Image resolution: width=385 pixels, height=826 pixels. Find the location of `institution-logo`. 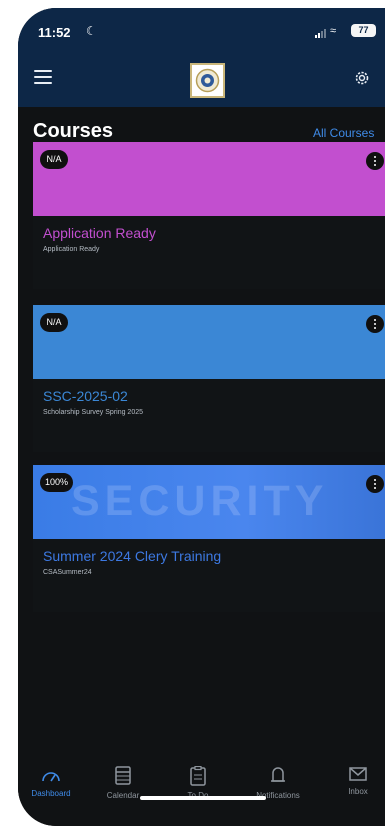

institution-logo is located at coordinates (207, 80).